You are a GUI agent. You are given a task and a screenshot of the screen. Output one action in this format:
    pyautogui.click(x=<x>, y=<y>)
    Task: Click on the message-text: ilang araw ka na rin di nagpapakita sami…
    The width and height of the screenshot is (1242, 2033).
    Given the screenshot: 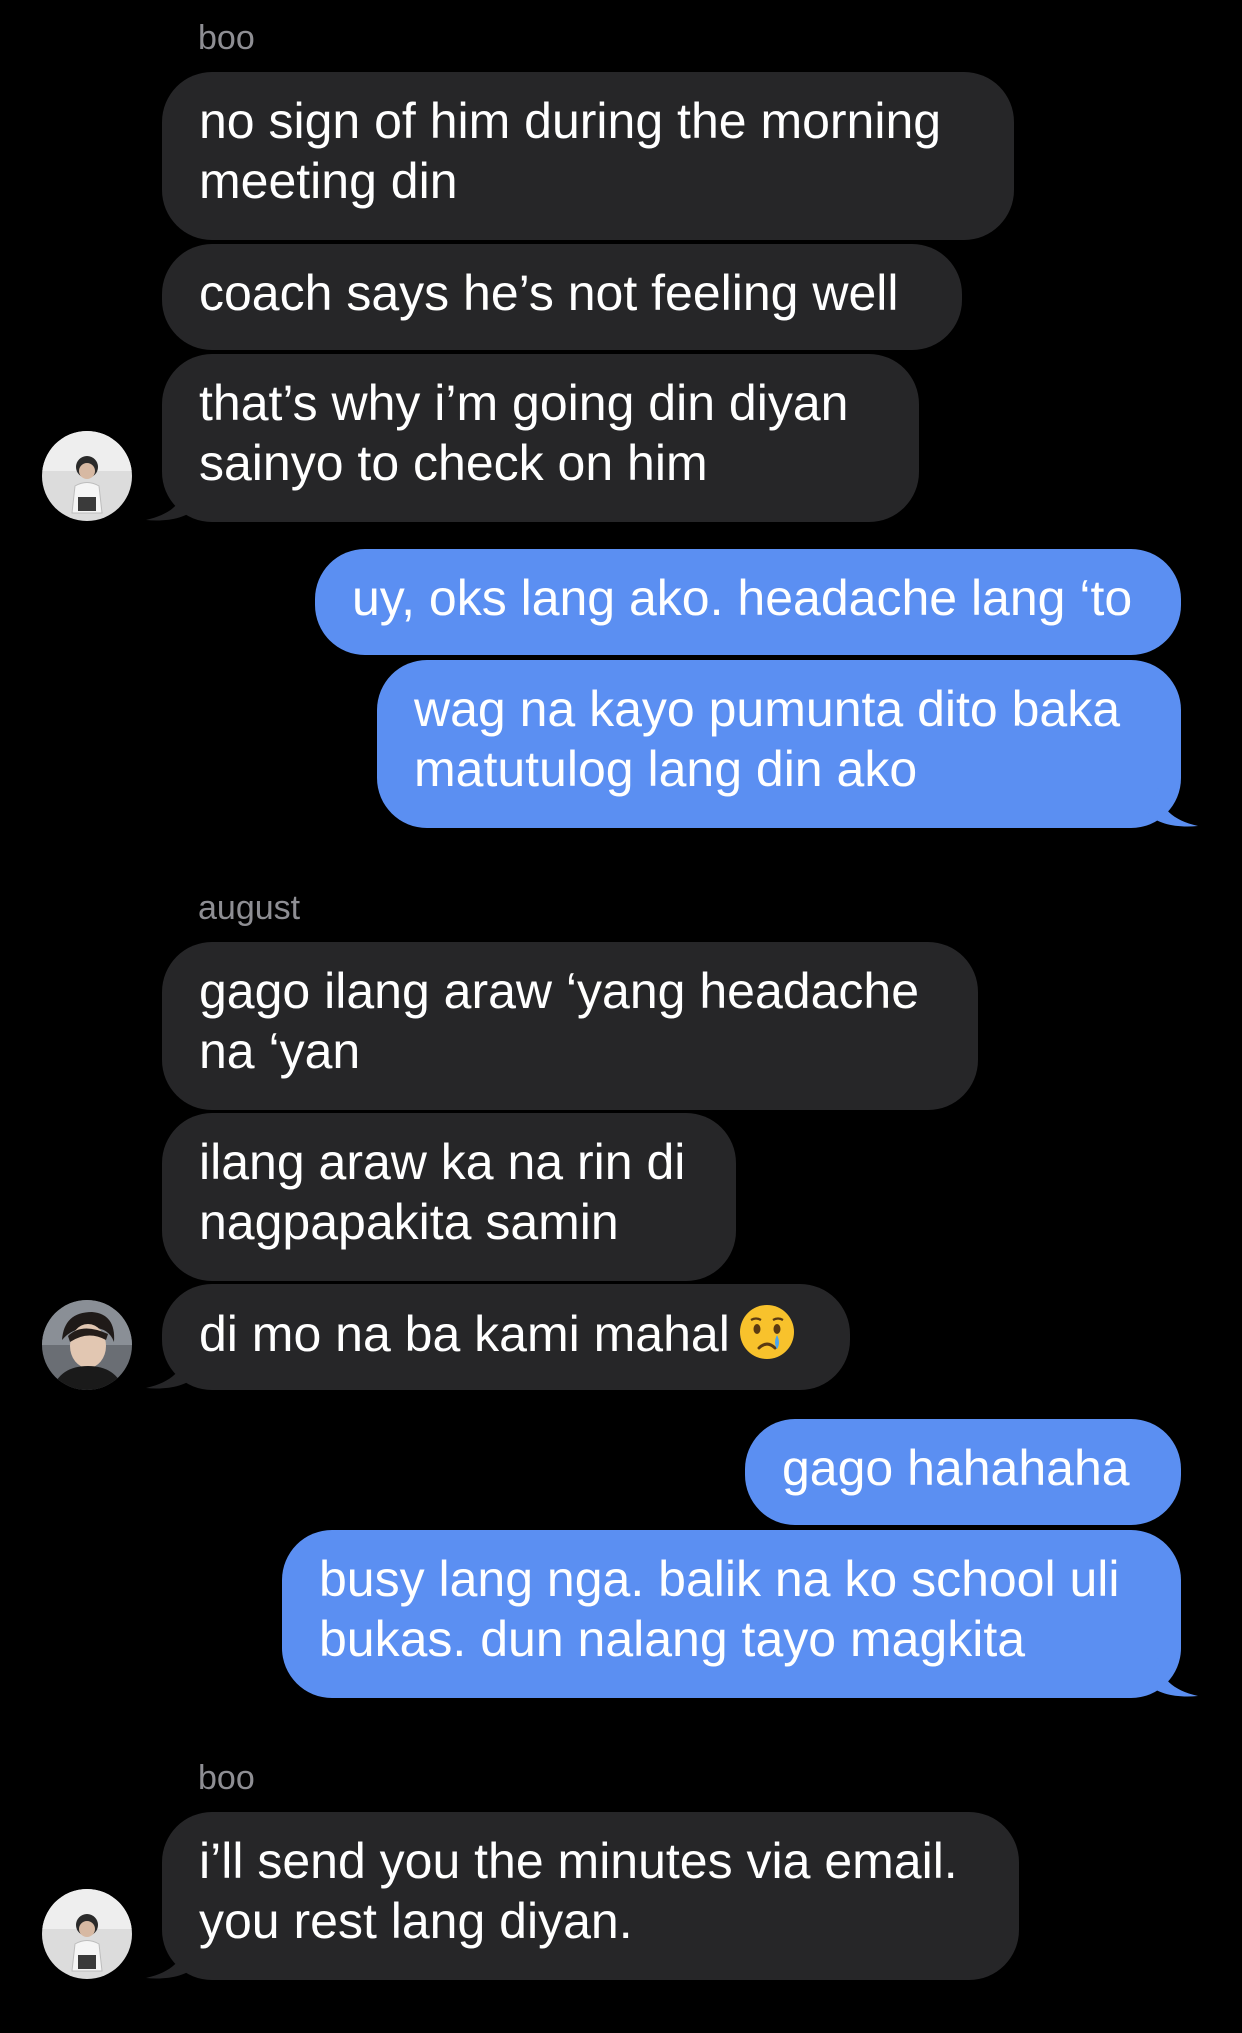 What is the action you would take?
    pyautogui.click(x=442, y=1192)
    